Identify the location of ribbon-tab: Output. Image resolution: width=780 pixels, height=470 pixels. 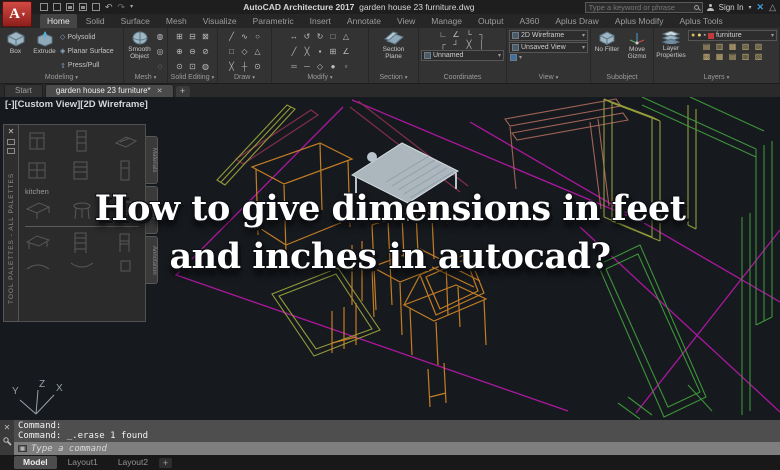
(491, 21).